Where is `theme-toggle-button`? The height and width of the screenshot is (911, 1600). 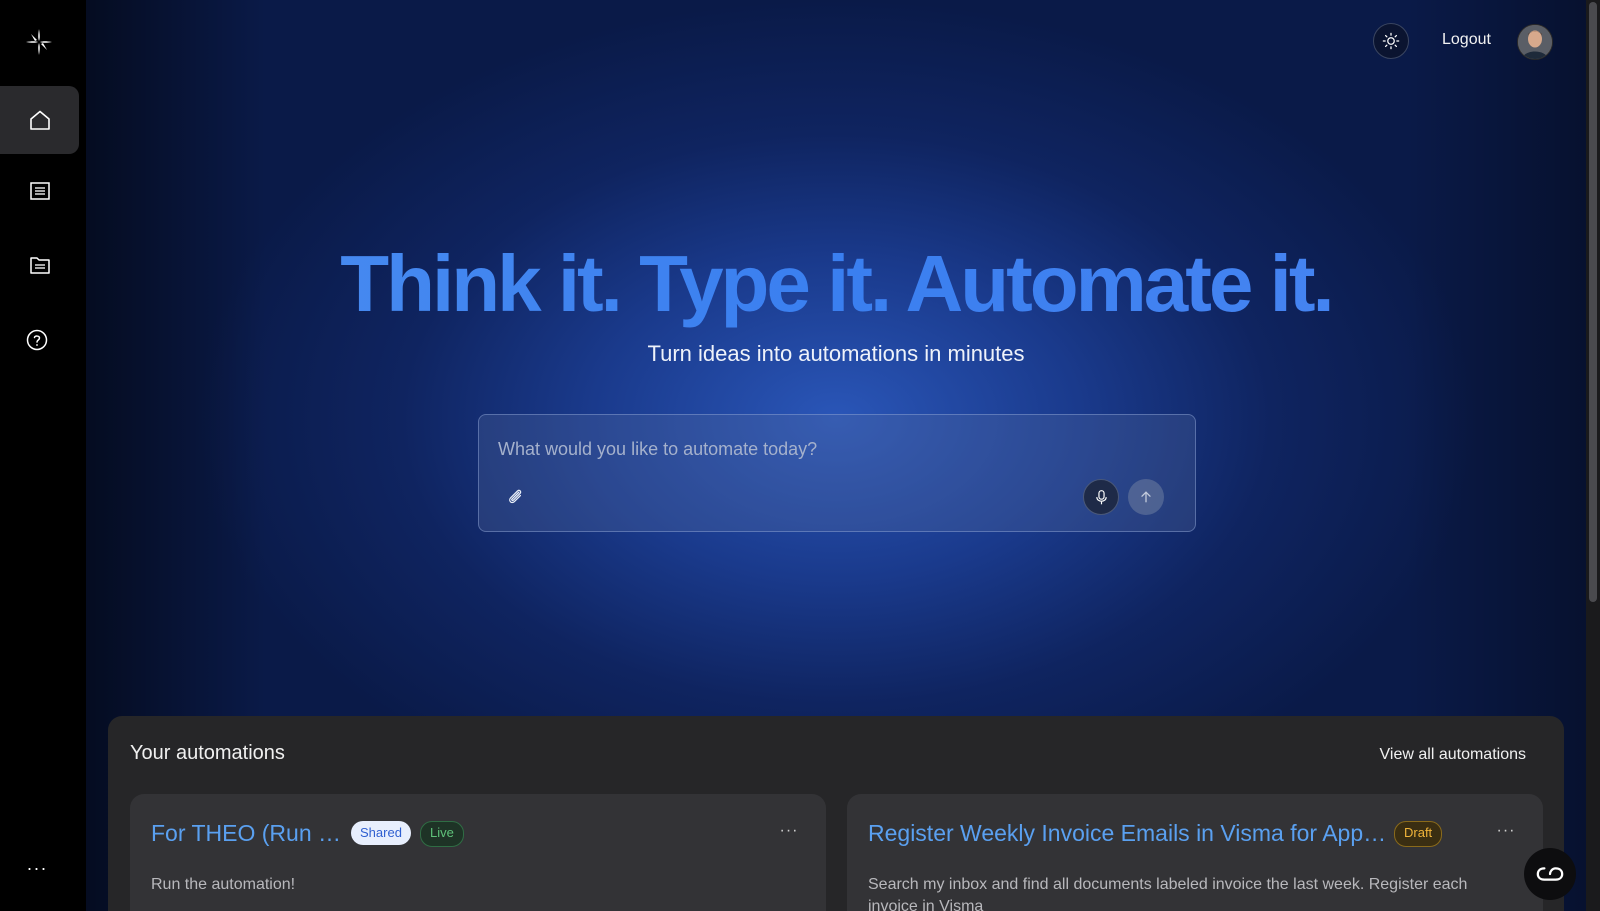
theme-toggle-button is located at coordinates (1391, 41).